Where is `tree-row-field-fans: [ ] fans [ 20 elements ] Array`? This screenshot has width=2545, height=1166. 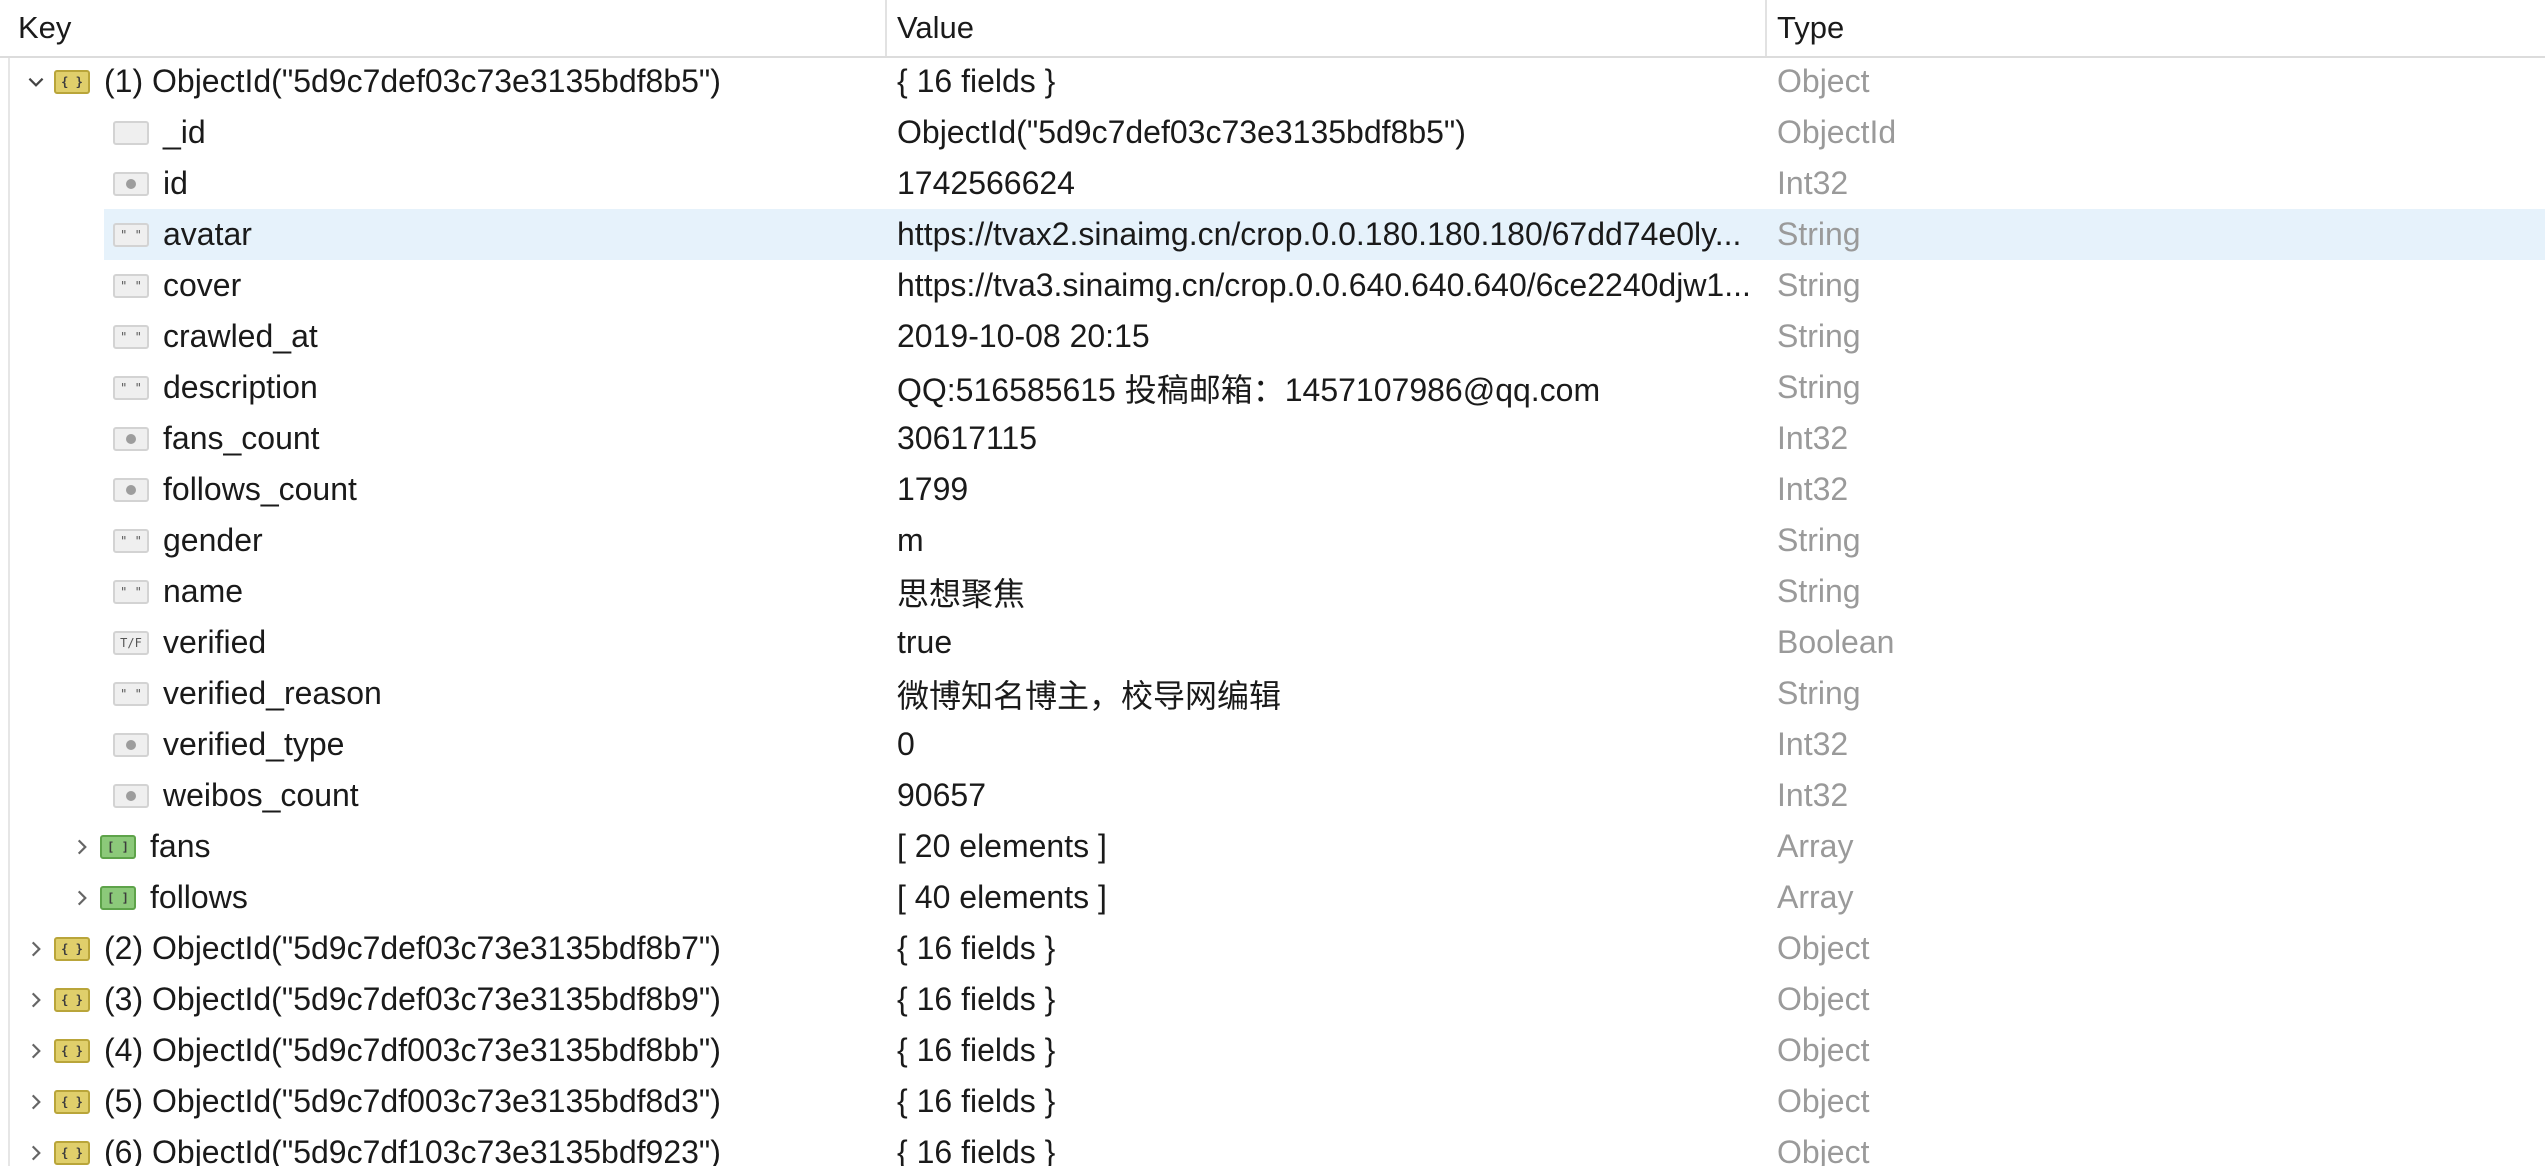
tree-row-field-fans: [ ] fans [ 20 elements ] Array is located at coordinates (1272, 846).